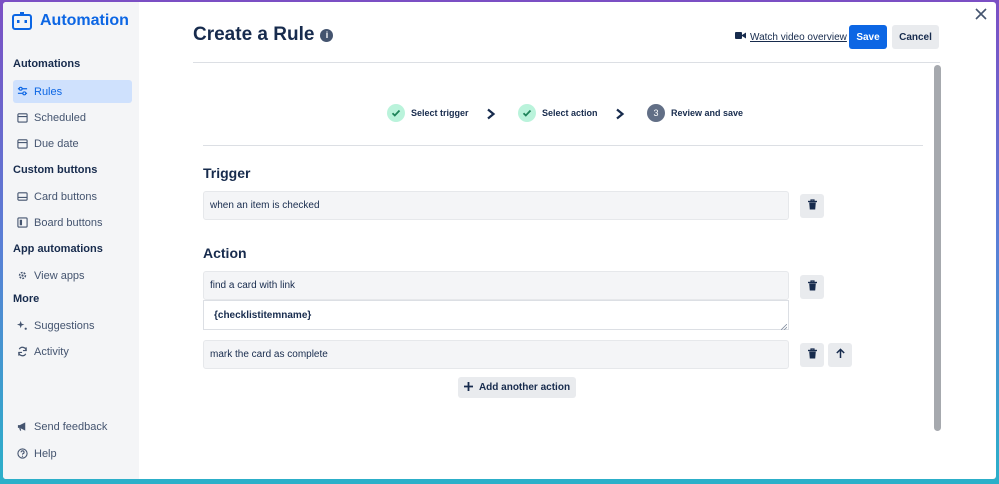 The width and height of the screenshot is (999, 484). I want to click on action-field: mark the card as complete, so click(496, 354).